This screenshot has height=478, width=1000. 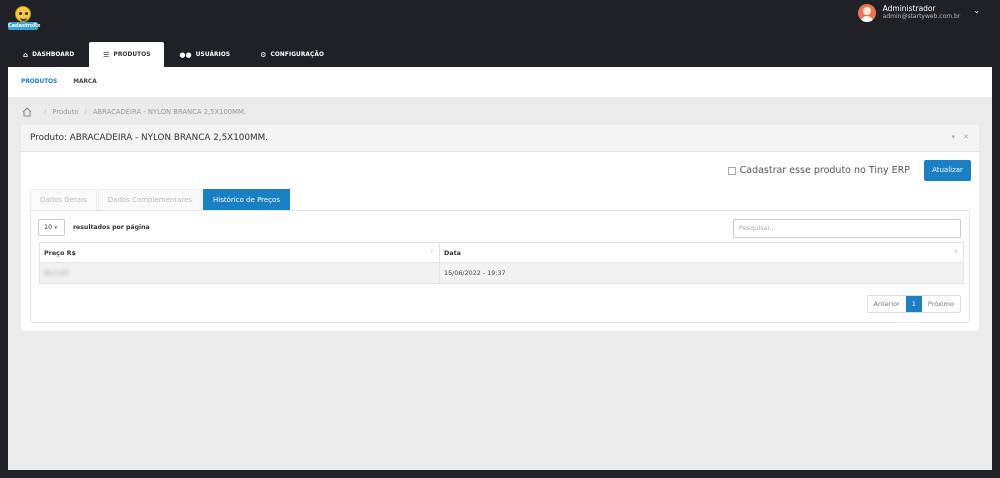 What do you see at coordinates (26, 54) in the screenshot?
I see `home-icon: ⌂` at bounding box center [26, 54].